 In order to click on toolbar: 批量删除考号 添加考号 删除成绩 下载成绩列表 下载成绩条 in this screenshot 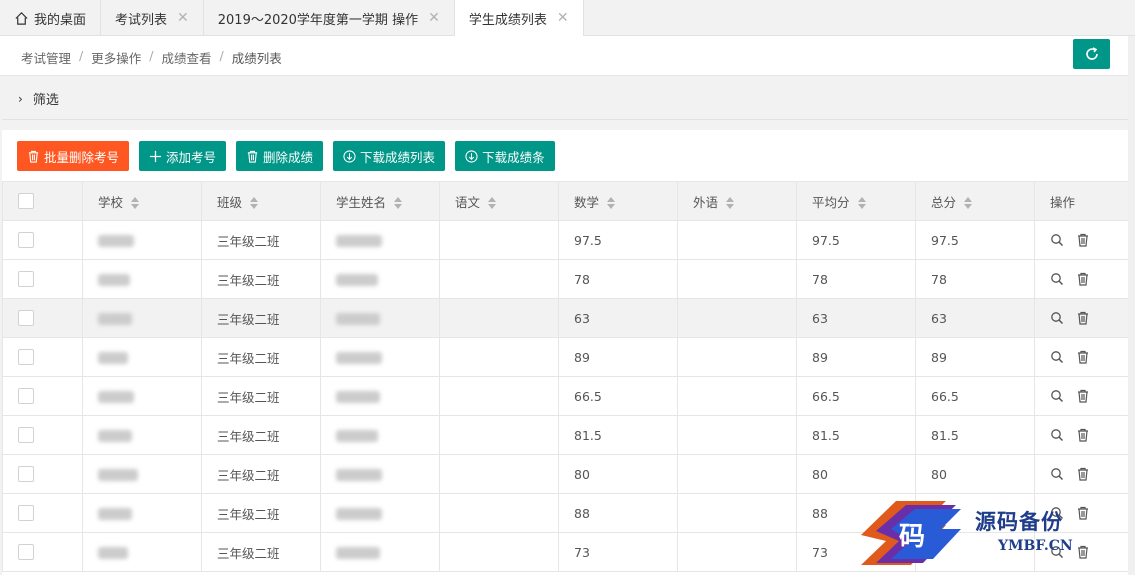, I will do `click(286, 156)`.